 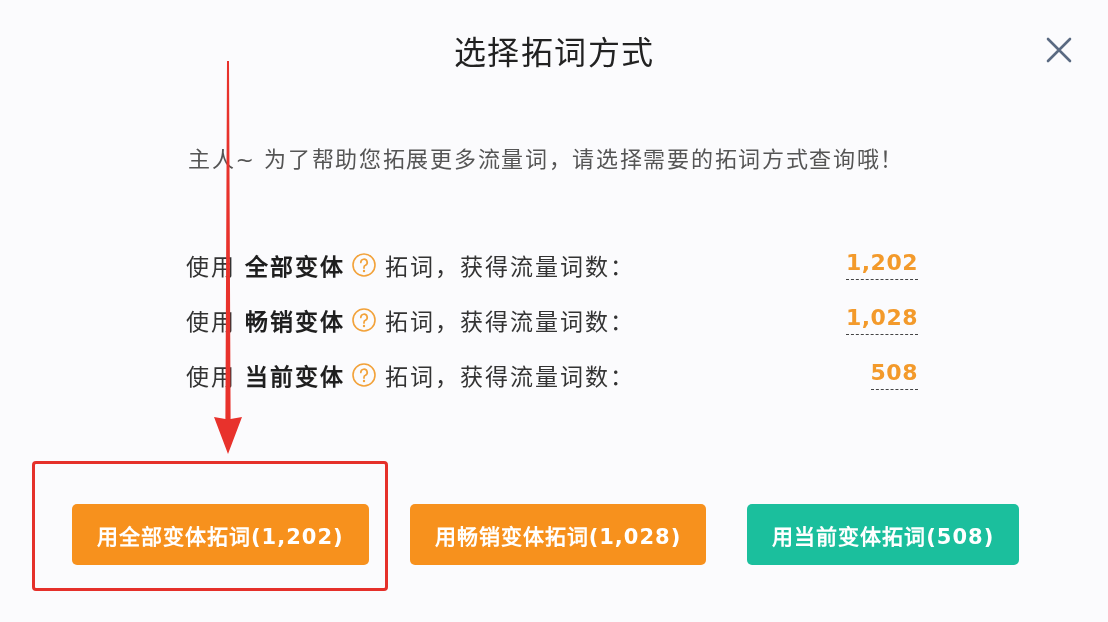 I want to click on expand-button: 用畅销变体拓词(1,028), so click(x=558, y=534).